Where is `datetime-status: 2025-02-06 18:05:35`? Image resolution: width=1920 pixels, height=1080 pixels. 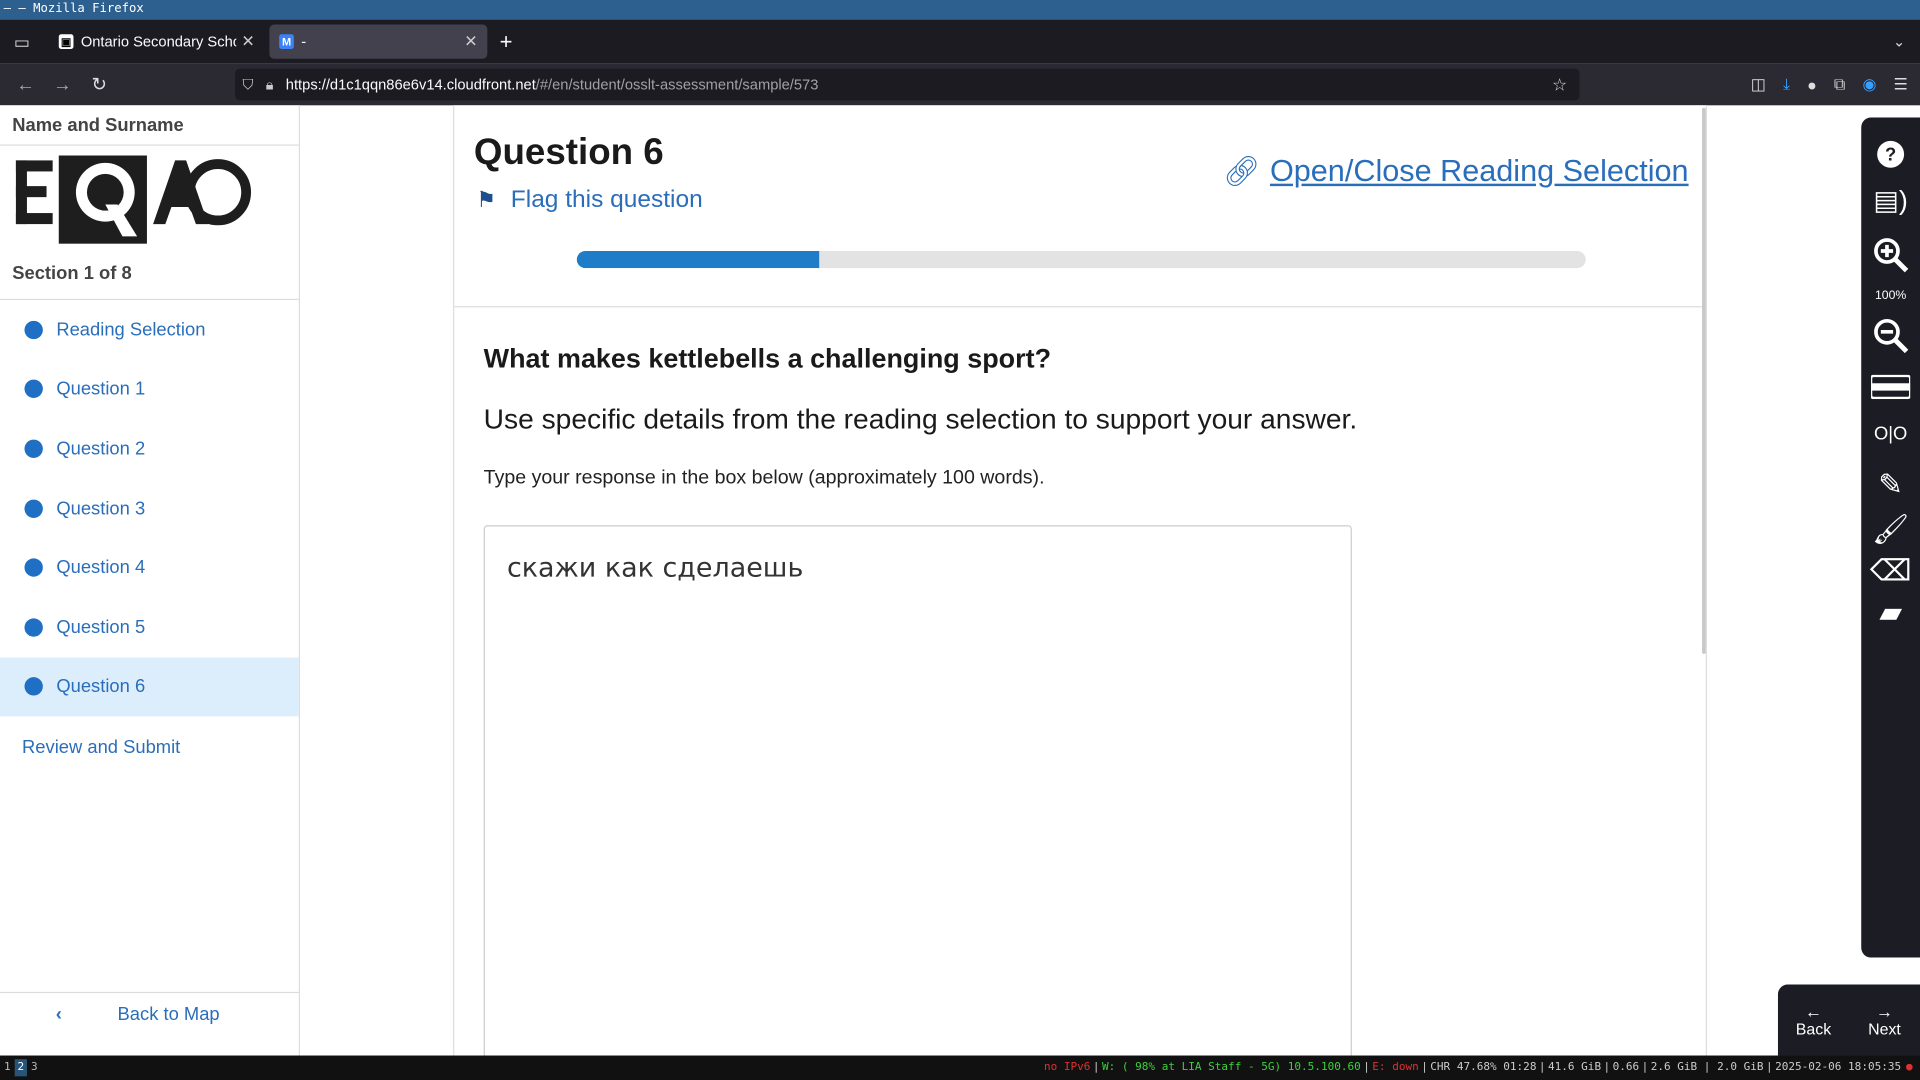 datetime-status: 2025-02-06 18:05:35 is located at coordinates (1838, 1067).